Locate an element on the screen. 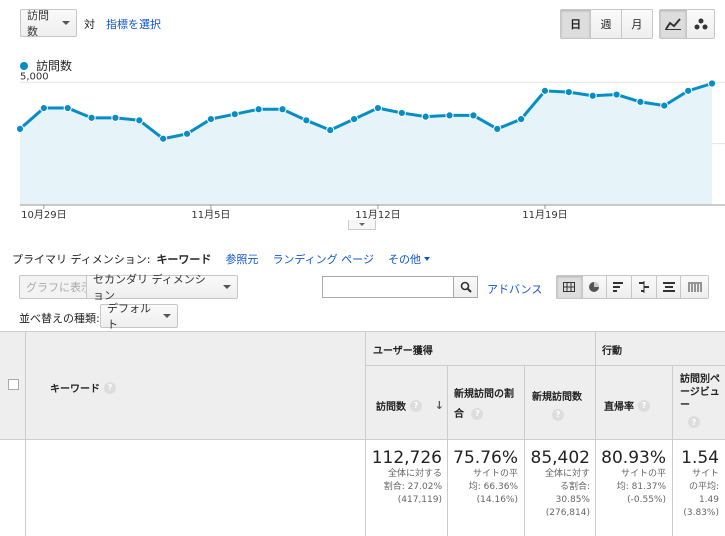 The height and width of the screenshot is (536, 725). term-cloud-view-button is located at coordinates (669, 287).